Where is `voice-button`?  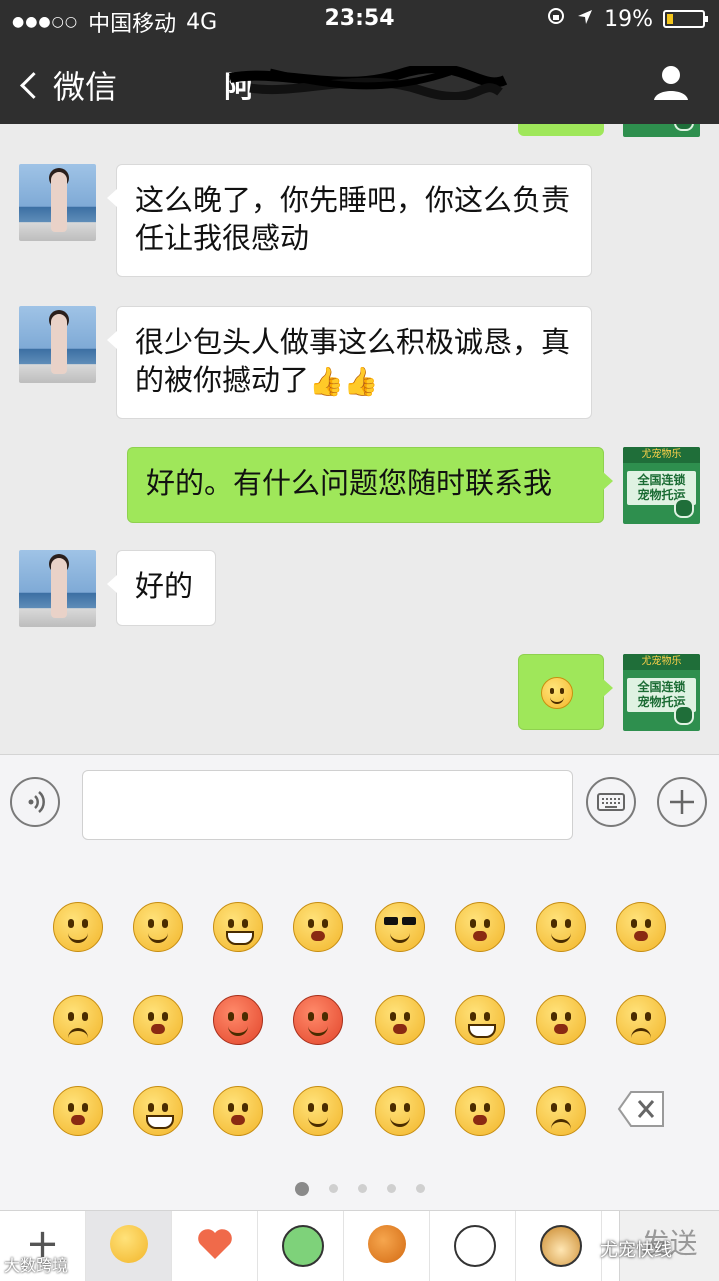 voice-button is located at coordinates (35, 802).